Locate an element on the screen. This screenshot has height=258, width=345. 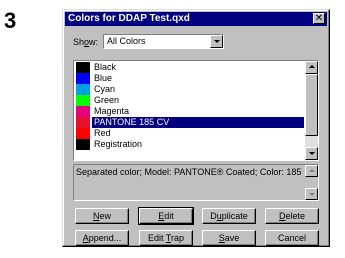
scroll-thumb is located at coordinates (311, 105).